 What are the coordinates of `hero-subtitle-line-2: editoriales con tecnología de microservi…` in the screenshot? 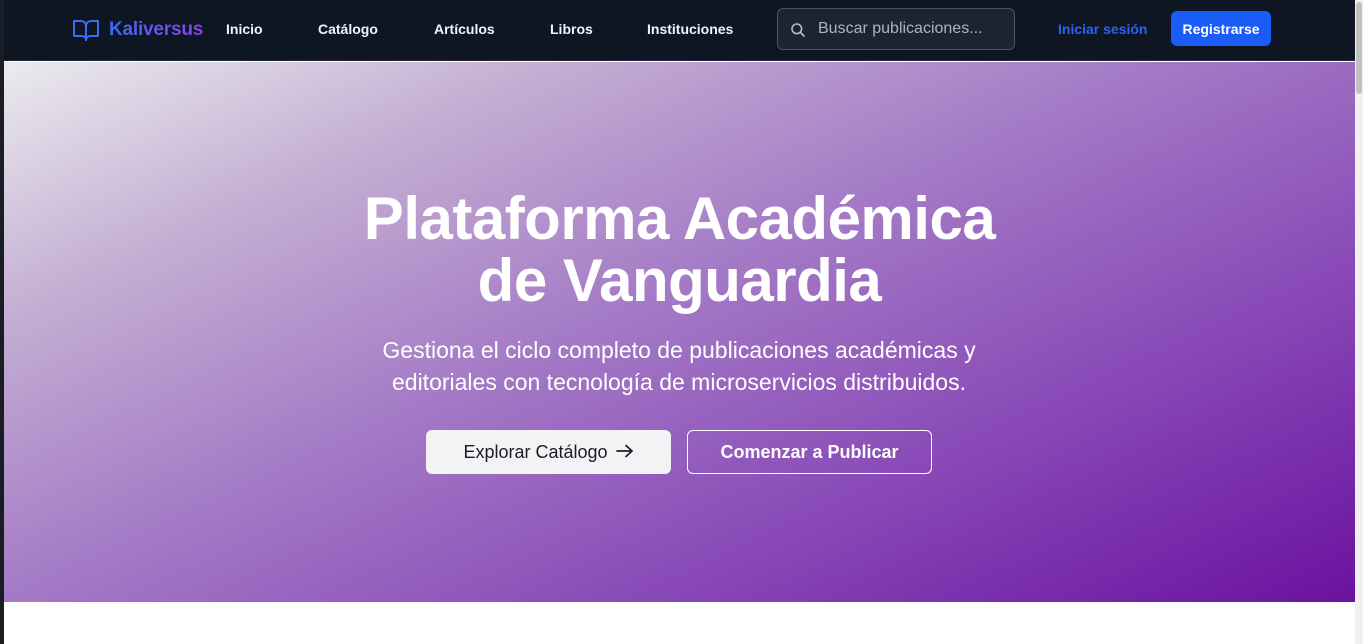 It's located at (678, 382).